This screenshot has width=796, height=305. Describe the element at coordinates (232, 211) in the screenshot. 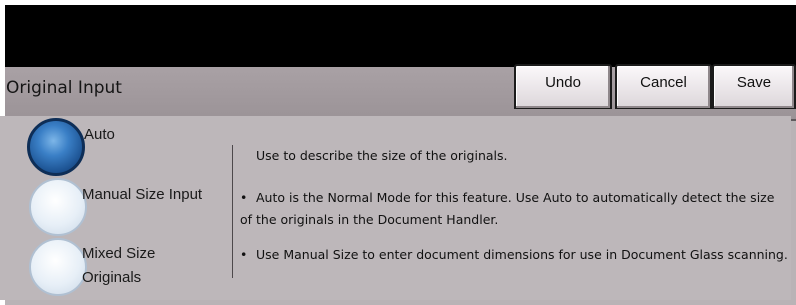

I see `divider` at that location.